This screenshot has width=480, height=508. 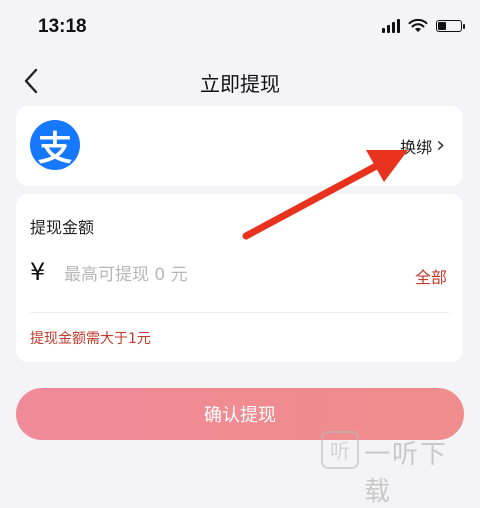 I want to click on battery-icon, so click(x=450, y=25).